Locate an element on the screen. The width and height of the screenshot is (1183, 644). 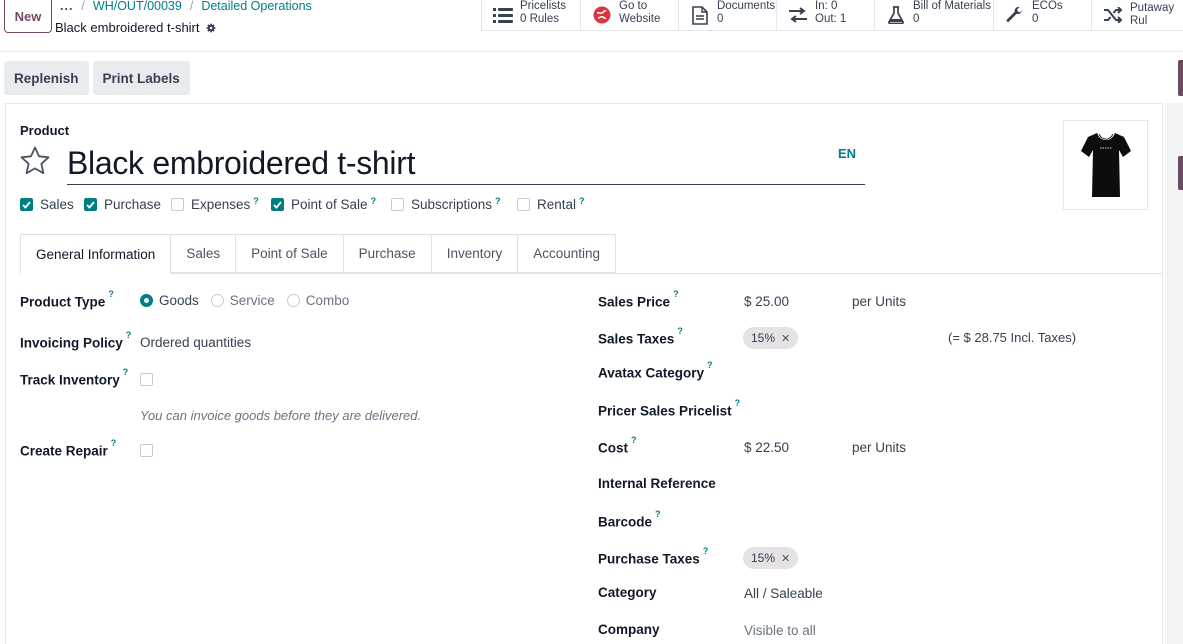
sales-price-input: $ 25.00 is located at coordinates (766, 301).